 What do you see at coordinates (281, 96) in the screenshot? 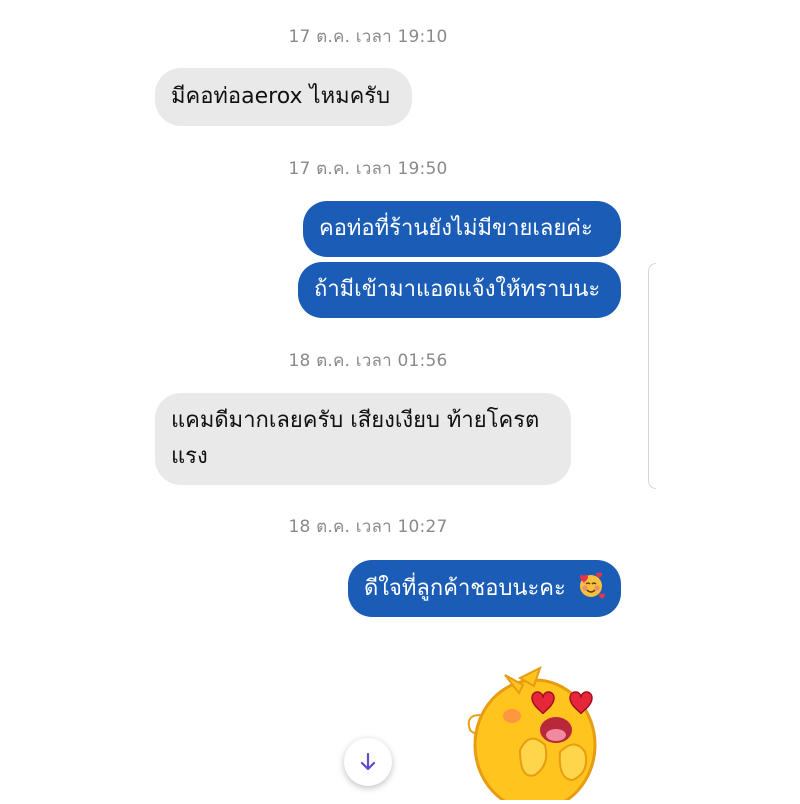
I see `message-text: มีคอท่อaerox ไหมครับ` at bounding box center [281, 96].